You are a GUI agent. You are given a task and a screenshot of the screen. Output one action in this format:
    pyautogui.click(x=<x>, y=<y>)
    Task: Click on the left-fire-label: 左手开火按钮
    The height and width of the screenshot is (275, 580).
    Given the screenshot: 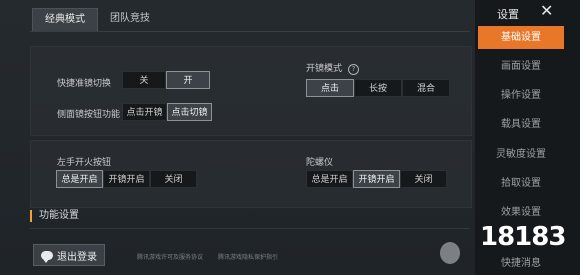 What is the action you would take?
    pyautogui.click(x=84, y=163)
    